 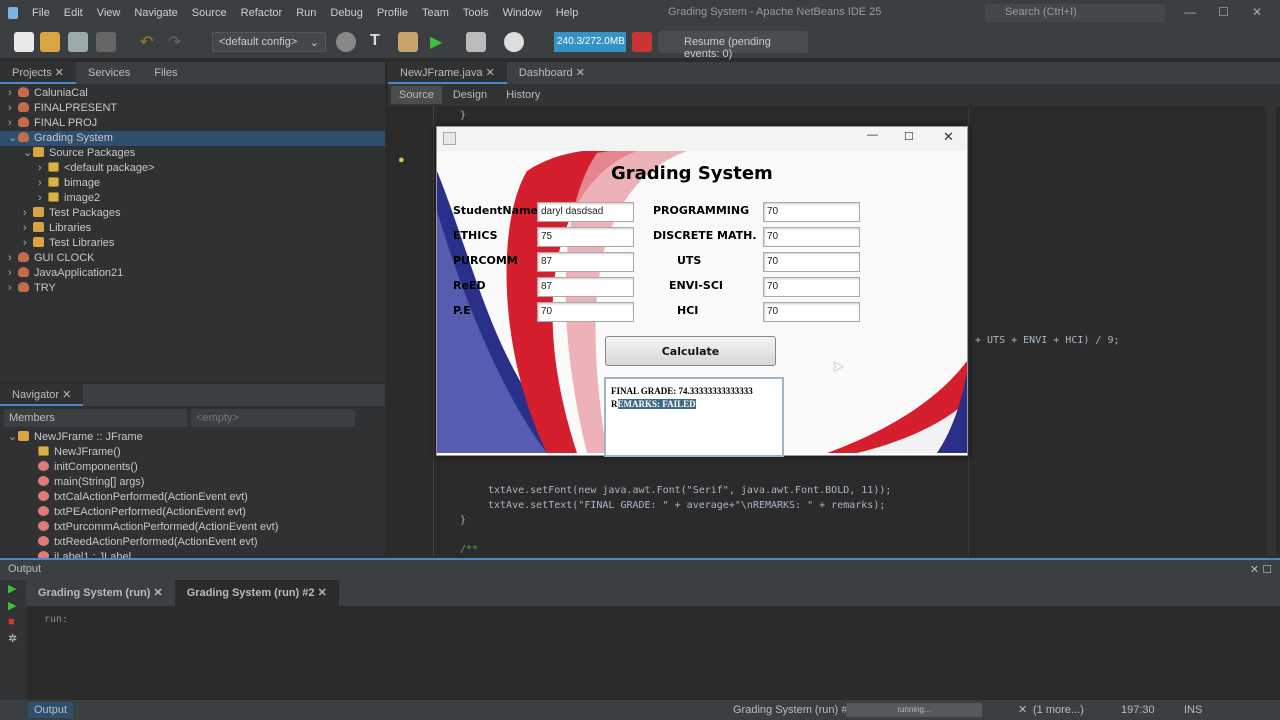 What do you see at coordinates (476, 13) in the screenshot?
I see `menu-tools: Tools` at bounding box center [476, 13].